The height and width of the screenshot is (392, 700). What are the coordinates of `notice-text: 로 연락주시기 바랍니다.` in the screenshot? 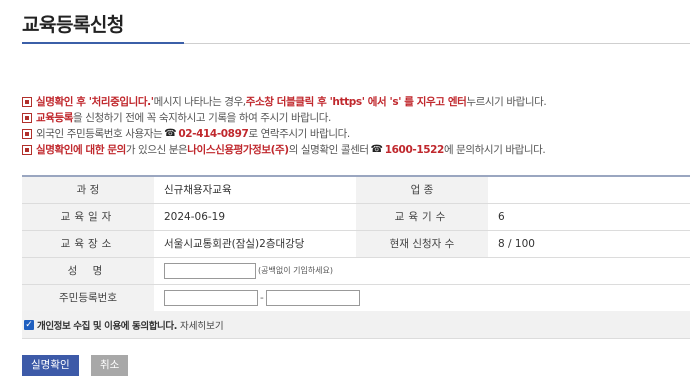 It's located at (299, 134).